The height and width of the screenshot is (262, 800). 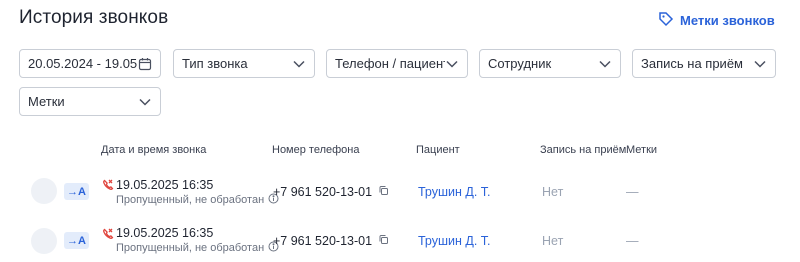 What do you see at coordinates (390, 63) in the screenshot?
I see `phone-patient-label: Телефон / пациент` at bounding box center [390, 63].